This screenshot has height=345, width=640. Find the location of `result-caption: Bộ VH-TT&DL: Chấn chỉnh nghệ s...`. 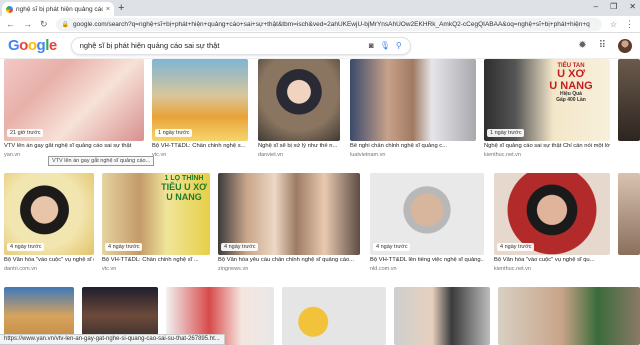

result-caption: Bộ VH-TT&DL: Chấn chỉnh nghệ s... is located at coordinates (200, 146).